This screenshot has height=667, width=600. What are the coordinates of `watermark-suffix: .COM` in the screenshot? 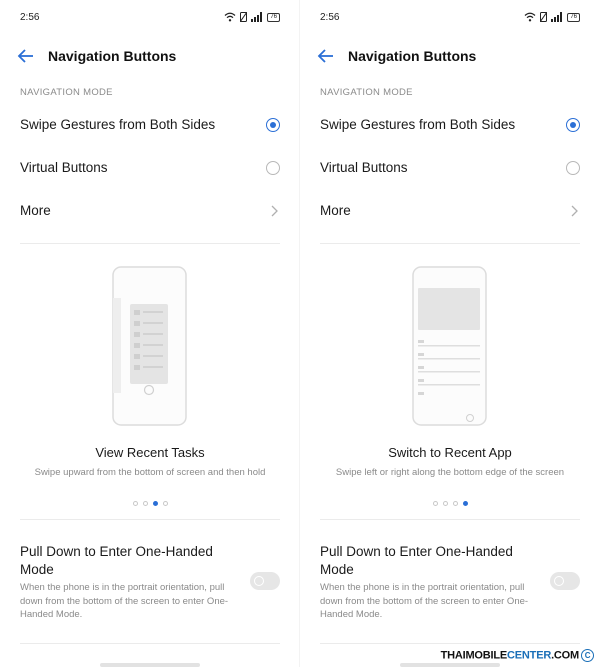 It's located at (565, 655).